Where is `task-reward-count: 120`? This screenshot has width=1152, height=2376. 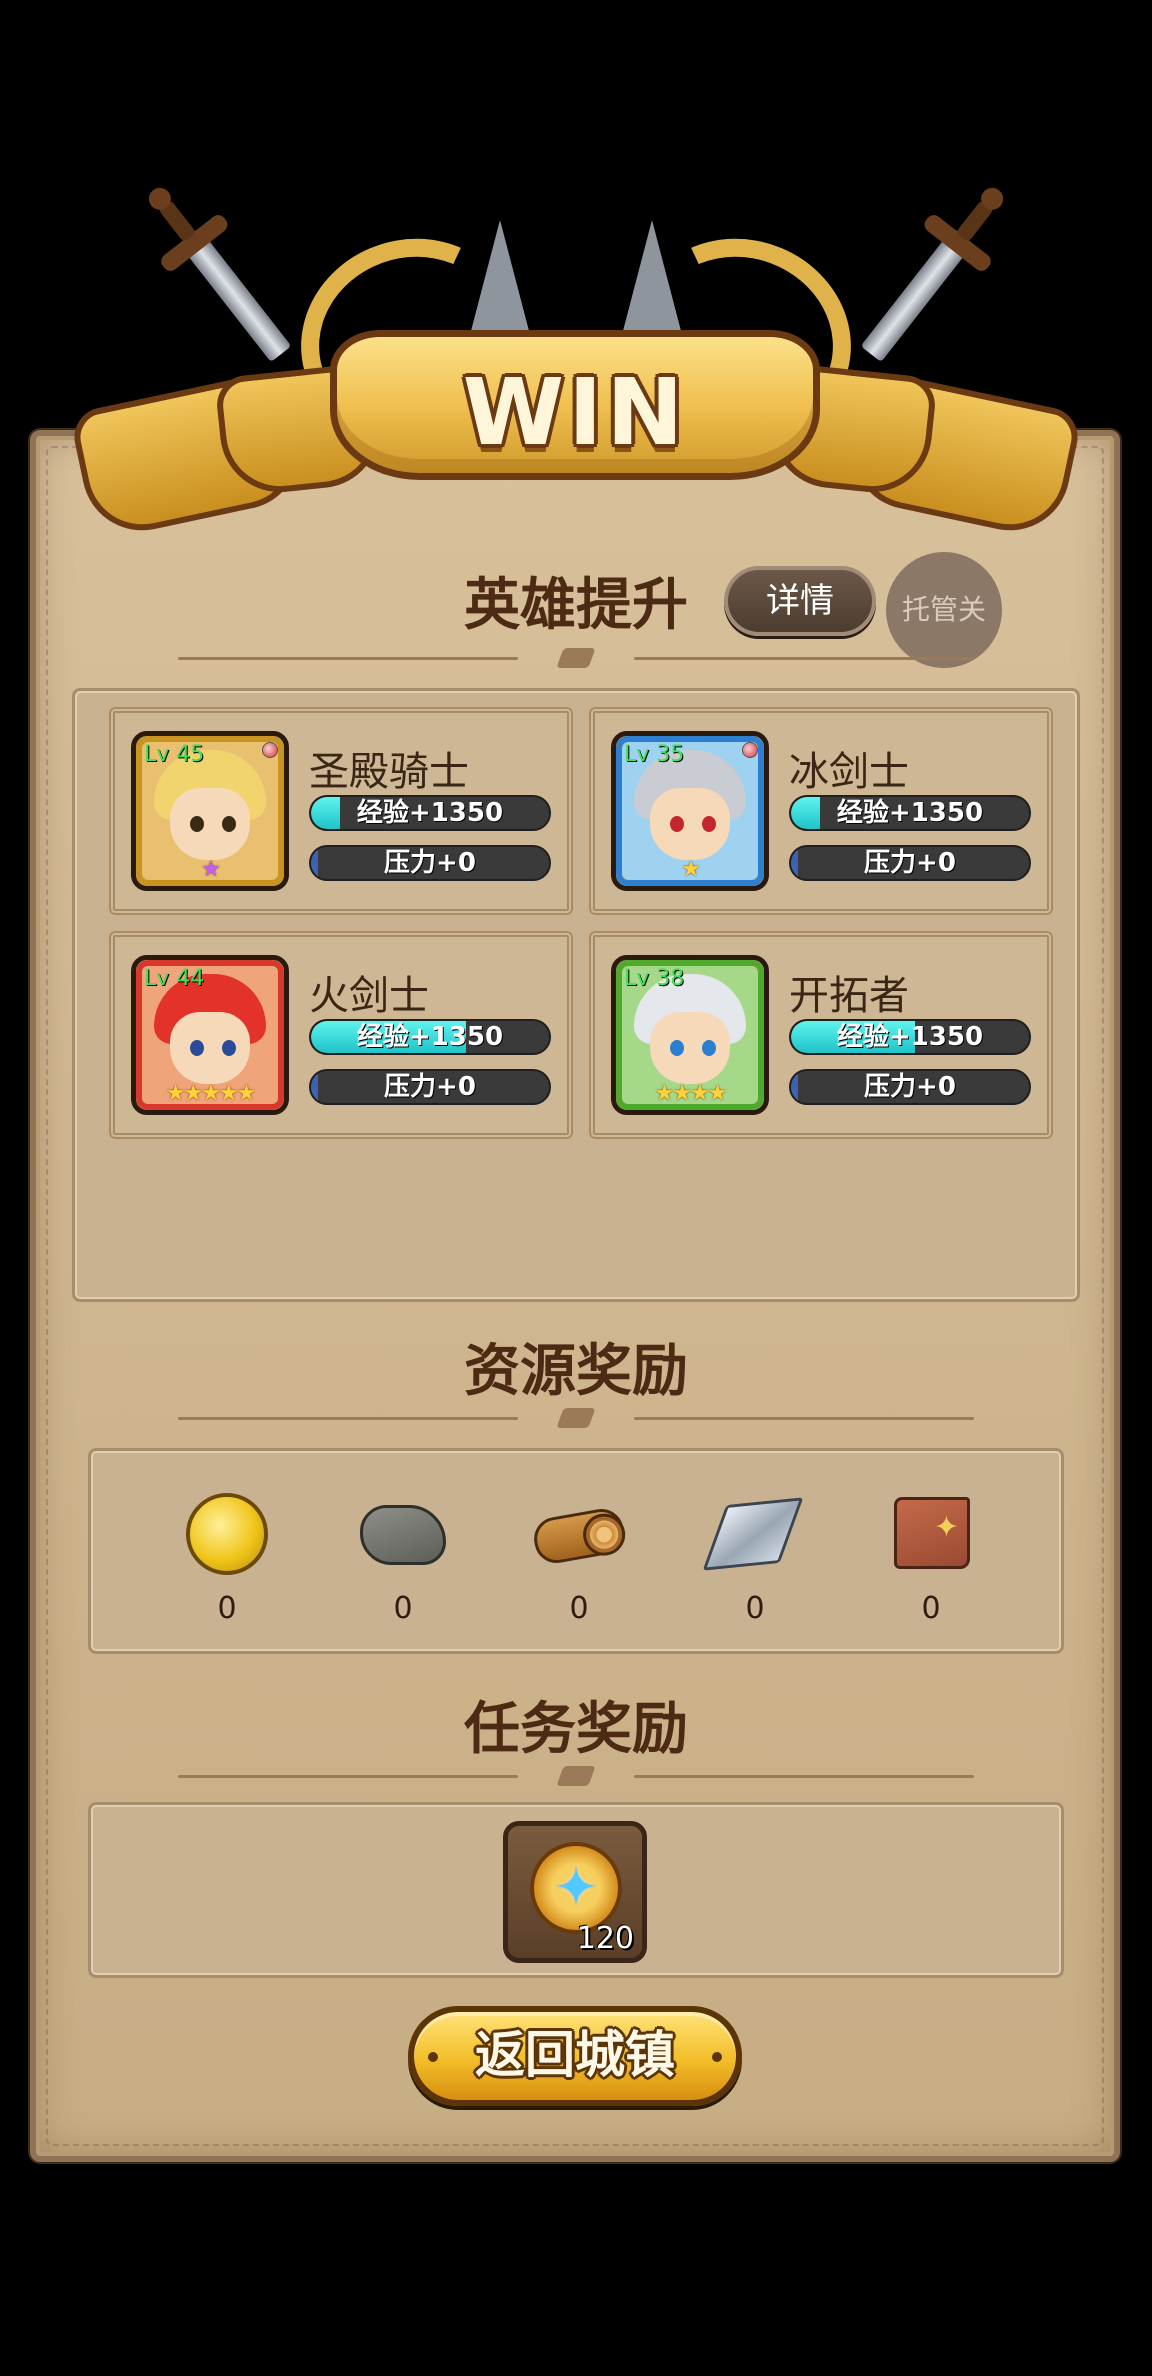
task-reward-count: 120 is located at coordinates (605, 1938).